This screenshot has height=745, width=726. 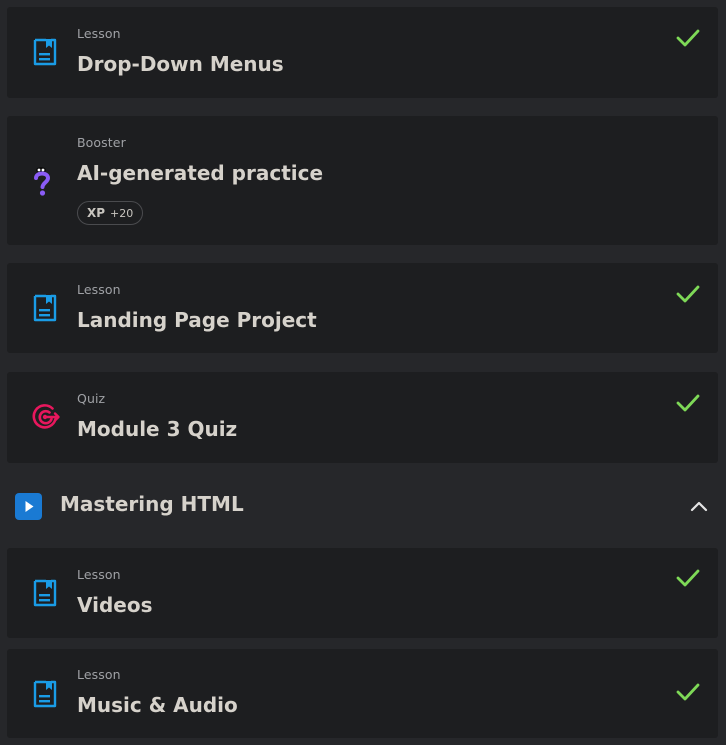 I want to click on item-title: Videos, so click(x=115, y=605).